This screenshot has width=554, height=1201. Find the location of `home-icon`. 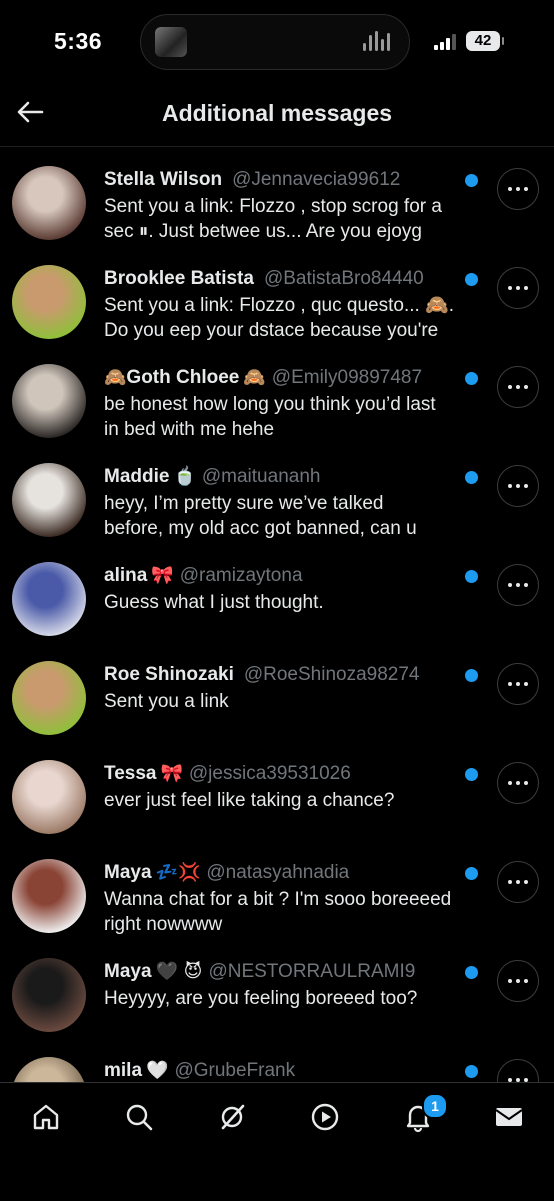

home-icon is located at coordinates (46, 1117).